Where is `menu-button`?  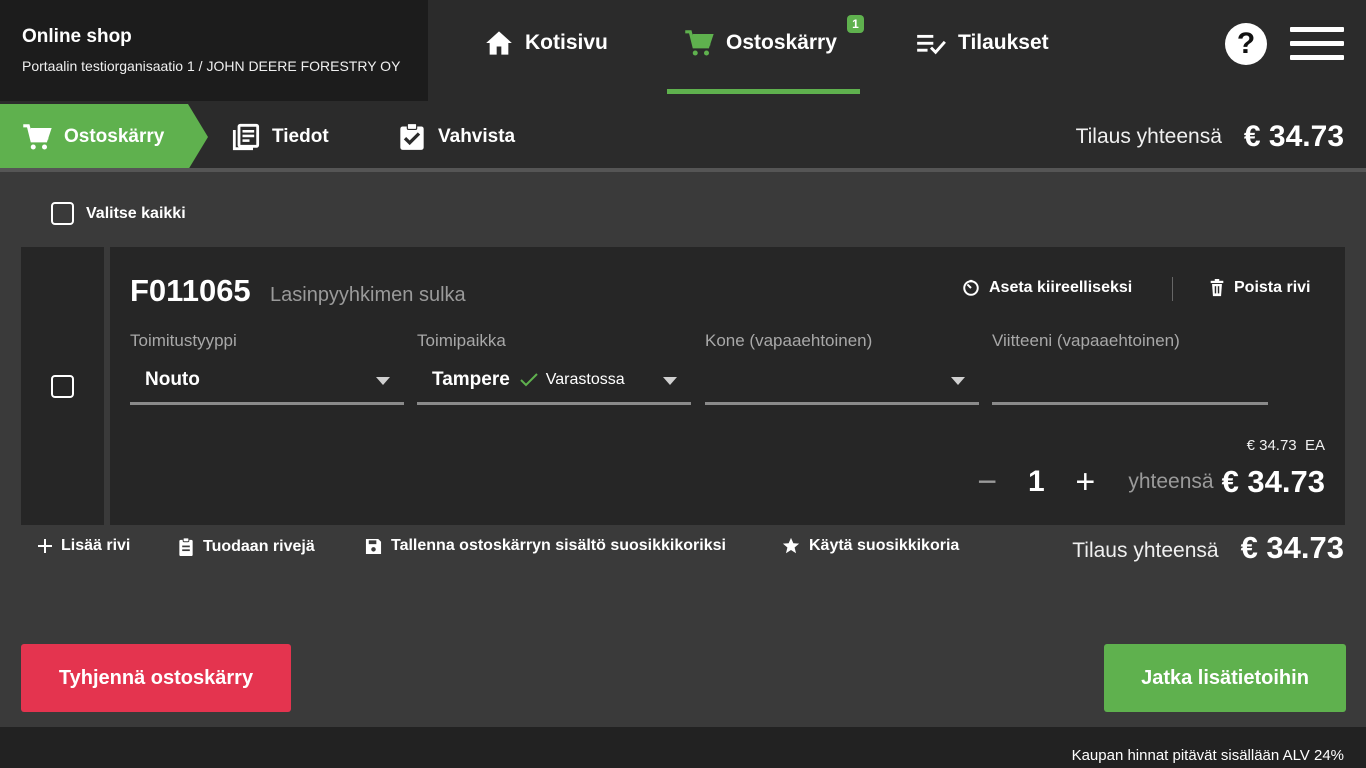 menu-button is located at coordinates (1317, 44).